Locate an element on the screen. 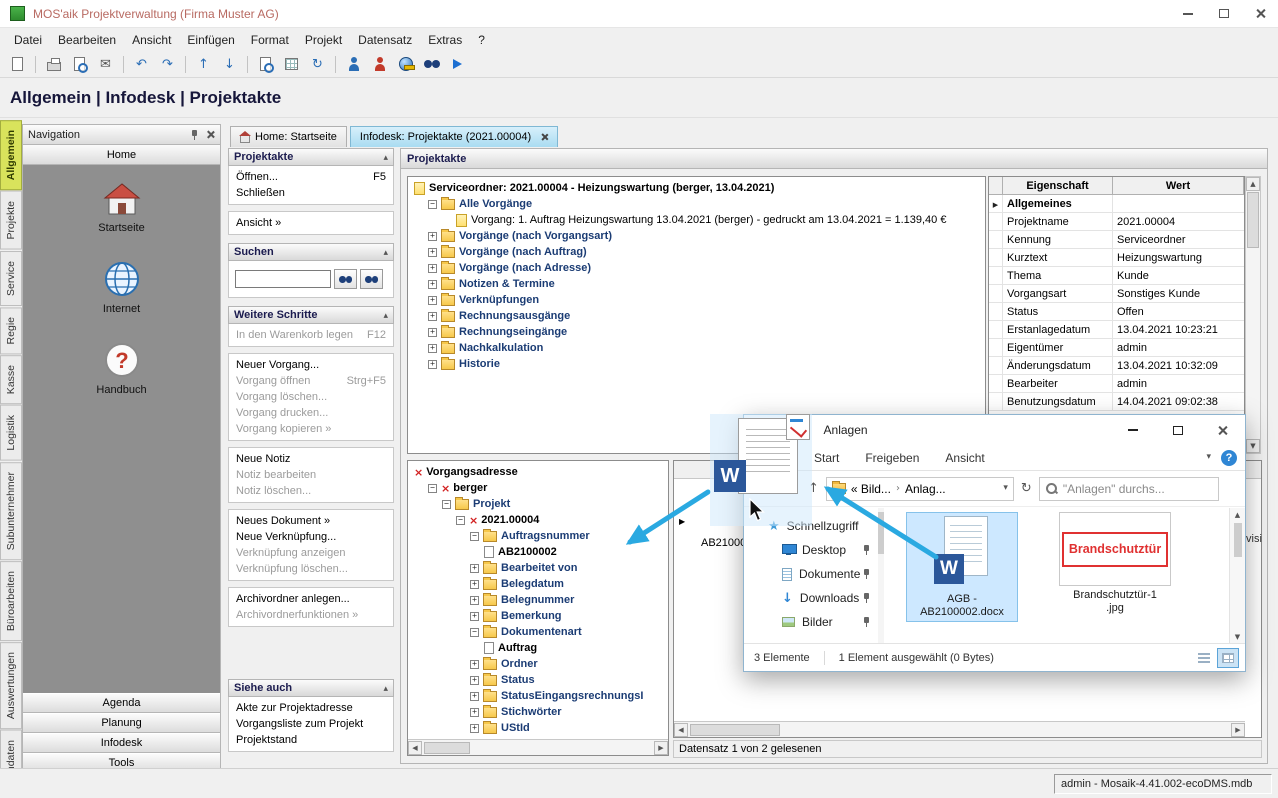 The height and width of the screenshot is (798, 1278). nav-link-handbuch: ? Handbuch is located at coordinates (121, 368).